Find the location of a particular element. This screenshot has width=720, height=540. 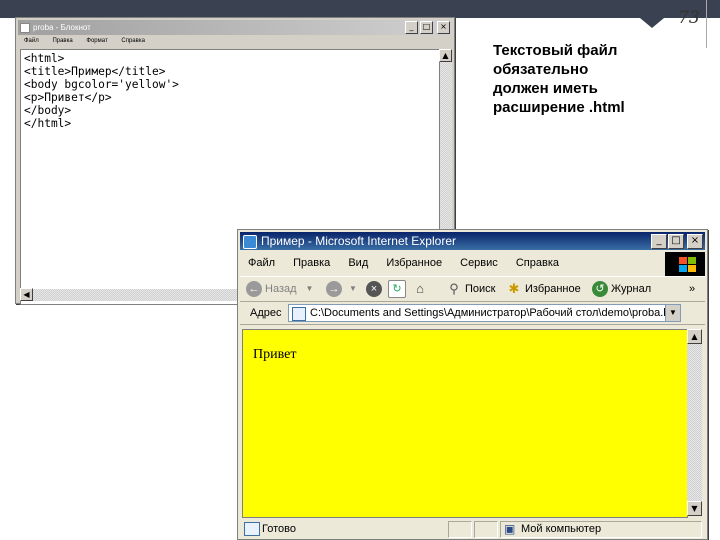

star-icon: ✱ is located at coordinates (514, 288).